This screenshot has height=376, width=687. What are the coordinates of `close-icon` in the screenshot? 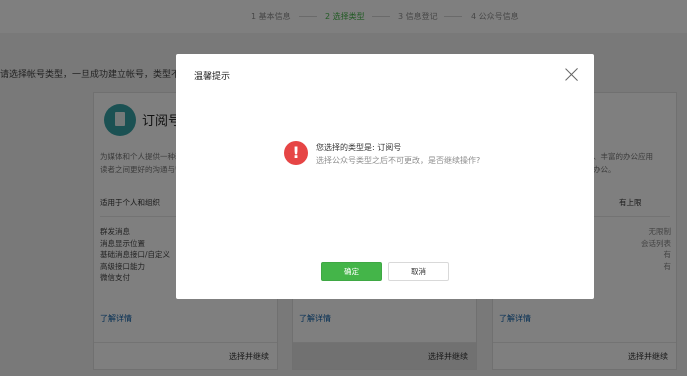 It's located at (572, 75).